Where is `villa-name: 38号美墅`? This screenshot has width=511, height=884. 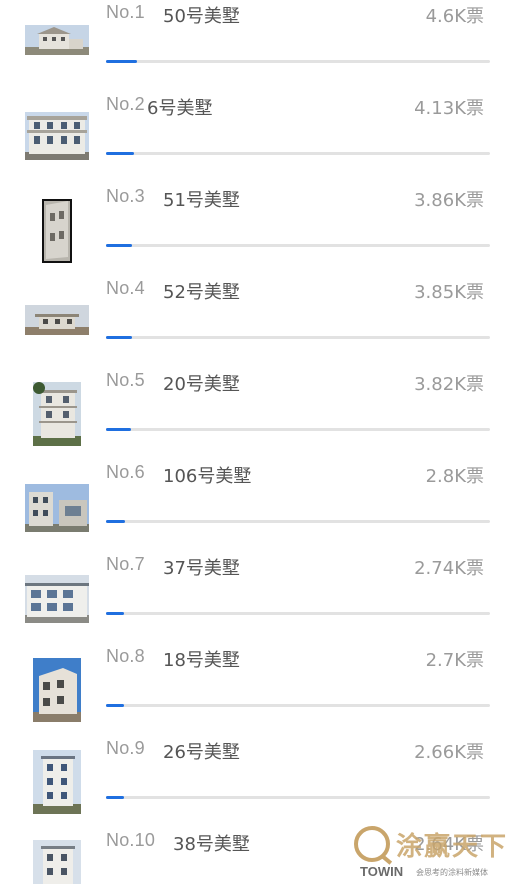 villa-name: 38号美墅 is located at coordinates (211, 844).